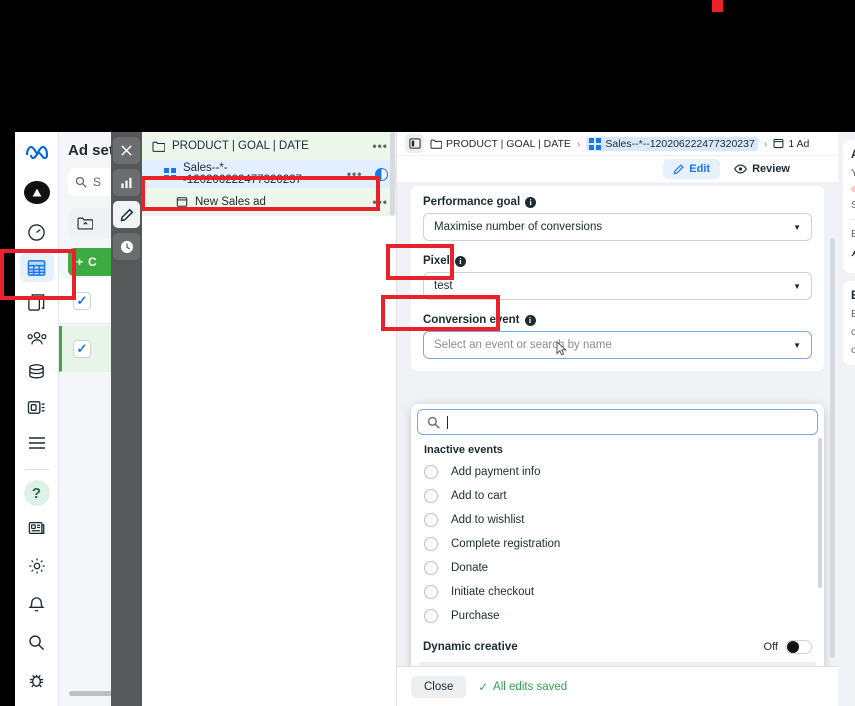  I want to click on clock-icon, so click(126, 246).